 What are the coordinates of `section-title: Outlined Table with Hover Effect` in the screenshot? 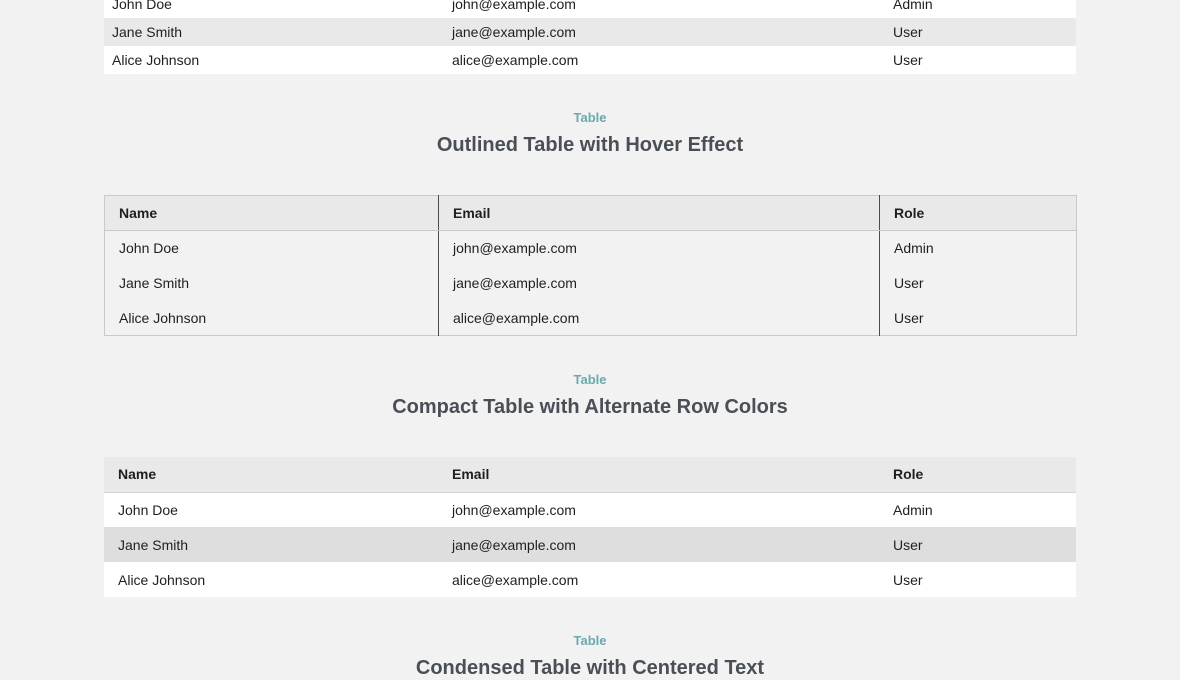 It's located at (590, 145).